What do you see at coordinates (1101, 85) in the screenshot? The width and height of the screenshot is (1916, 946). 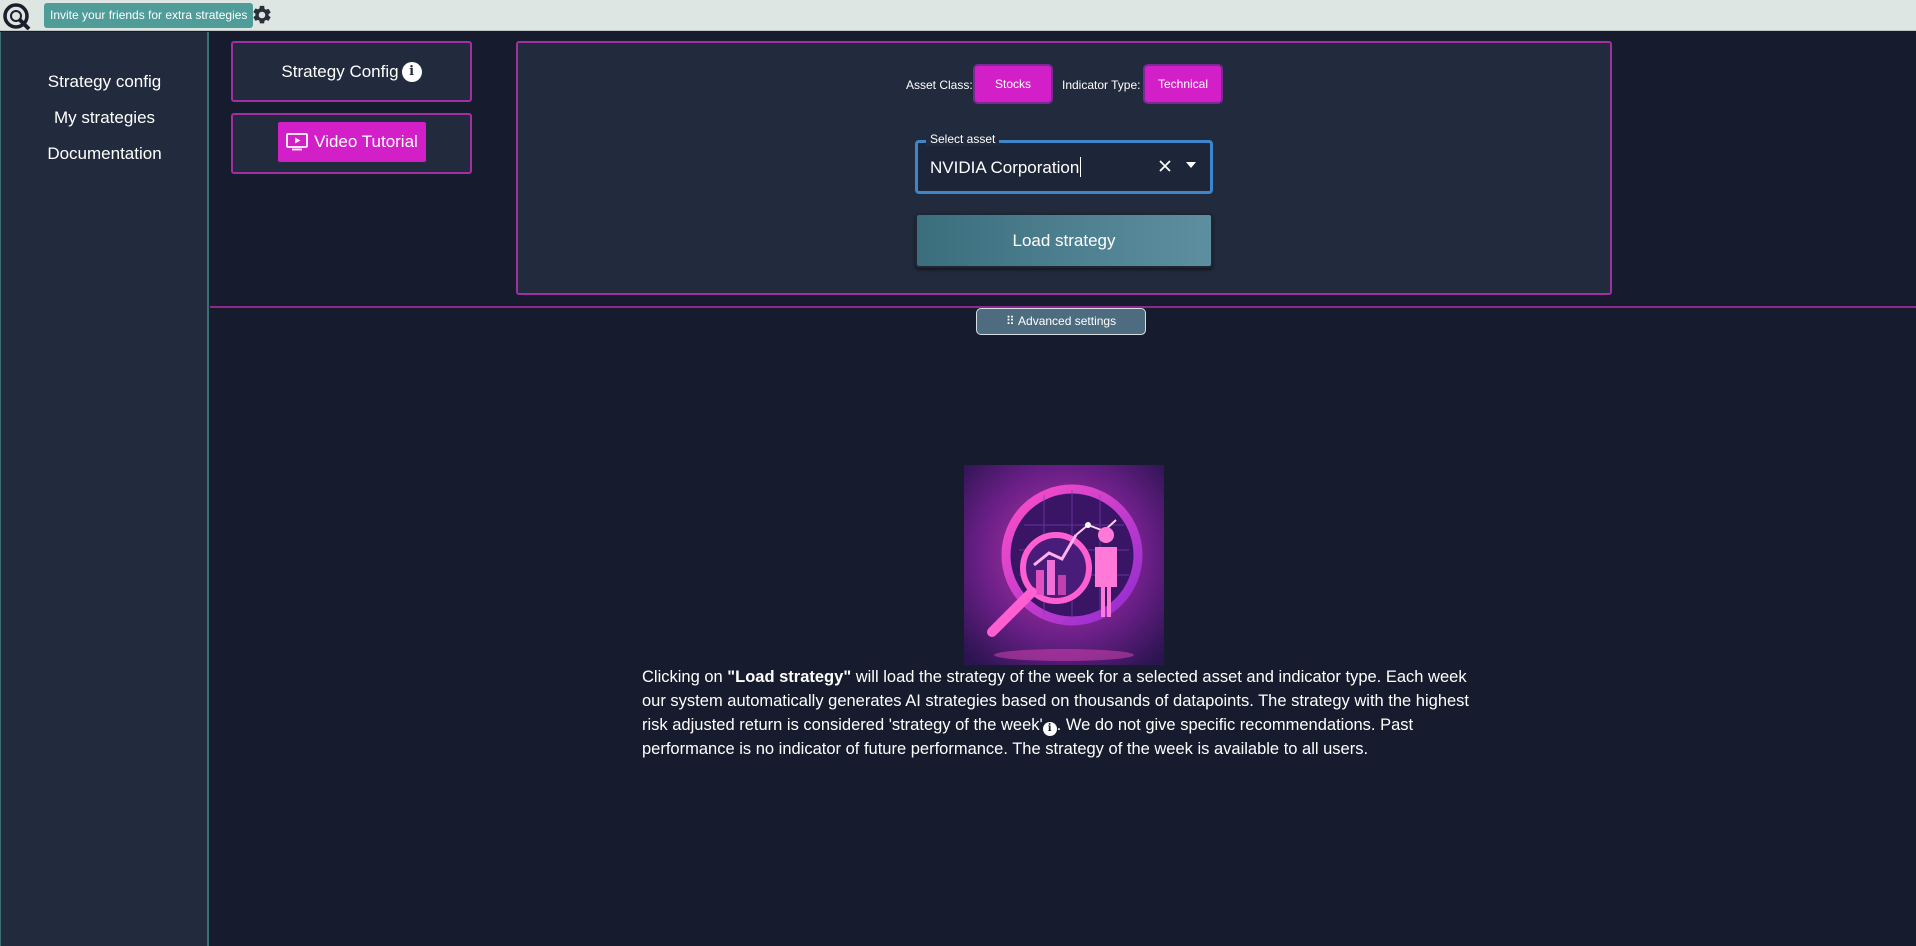 I see `indicator-type-label: Indicator Type:` at bounding box center [1101, 85].